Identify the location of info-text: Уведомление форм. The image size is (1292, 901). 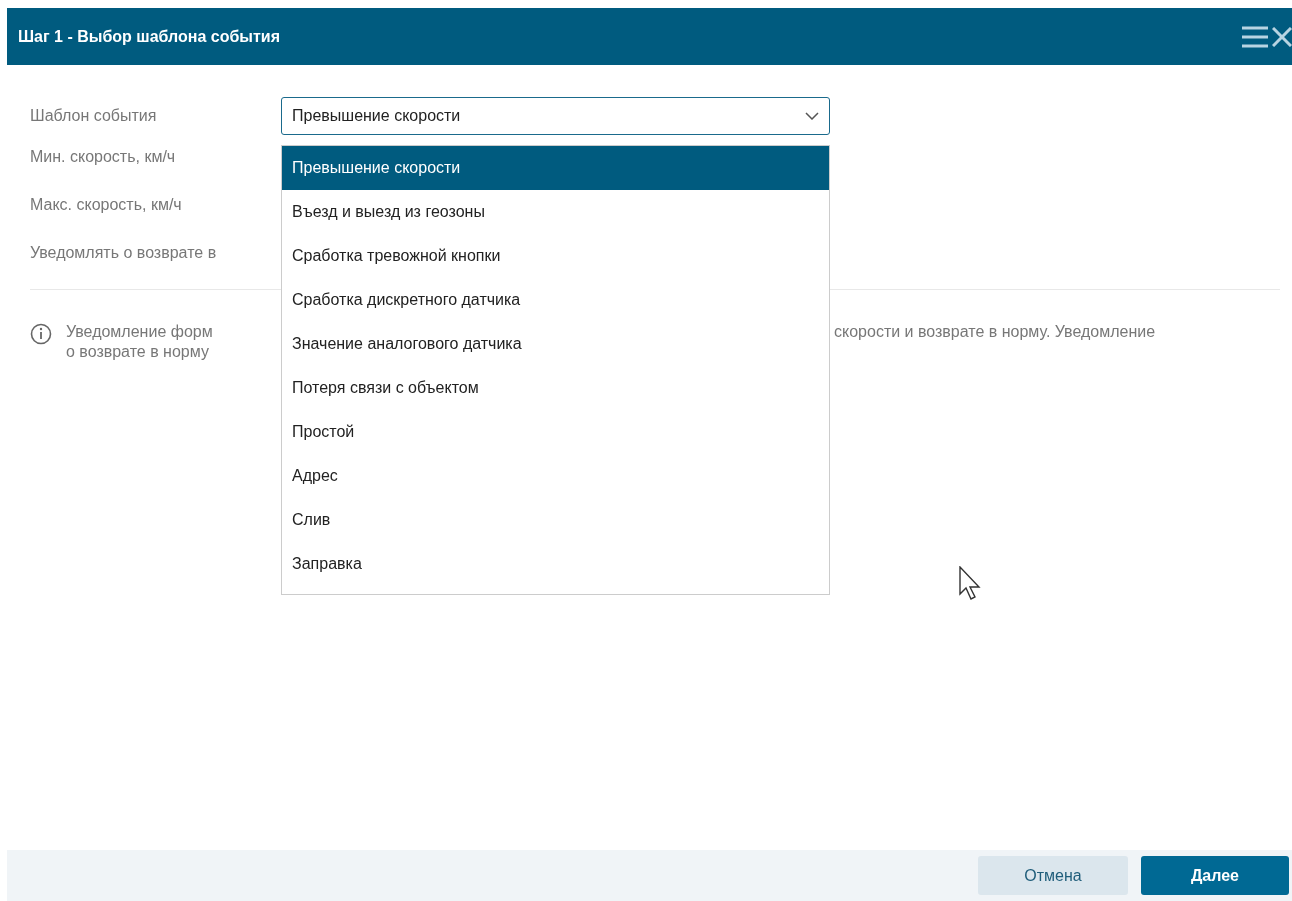
(139, 332).